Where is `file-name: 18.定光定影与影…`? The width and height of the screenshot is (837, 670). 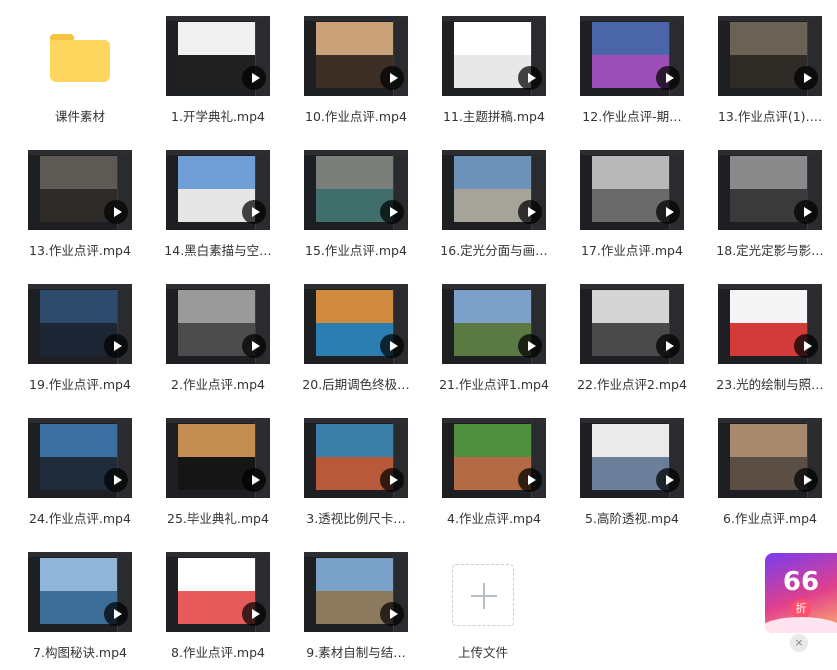
file-name: 18.定光定影与影… is located at coordinates (770, 250).